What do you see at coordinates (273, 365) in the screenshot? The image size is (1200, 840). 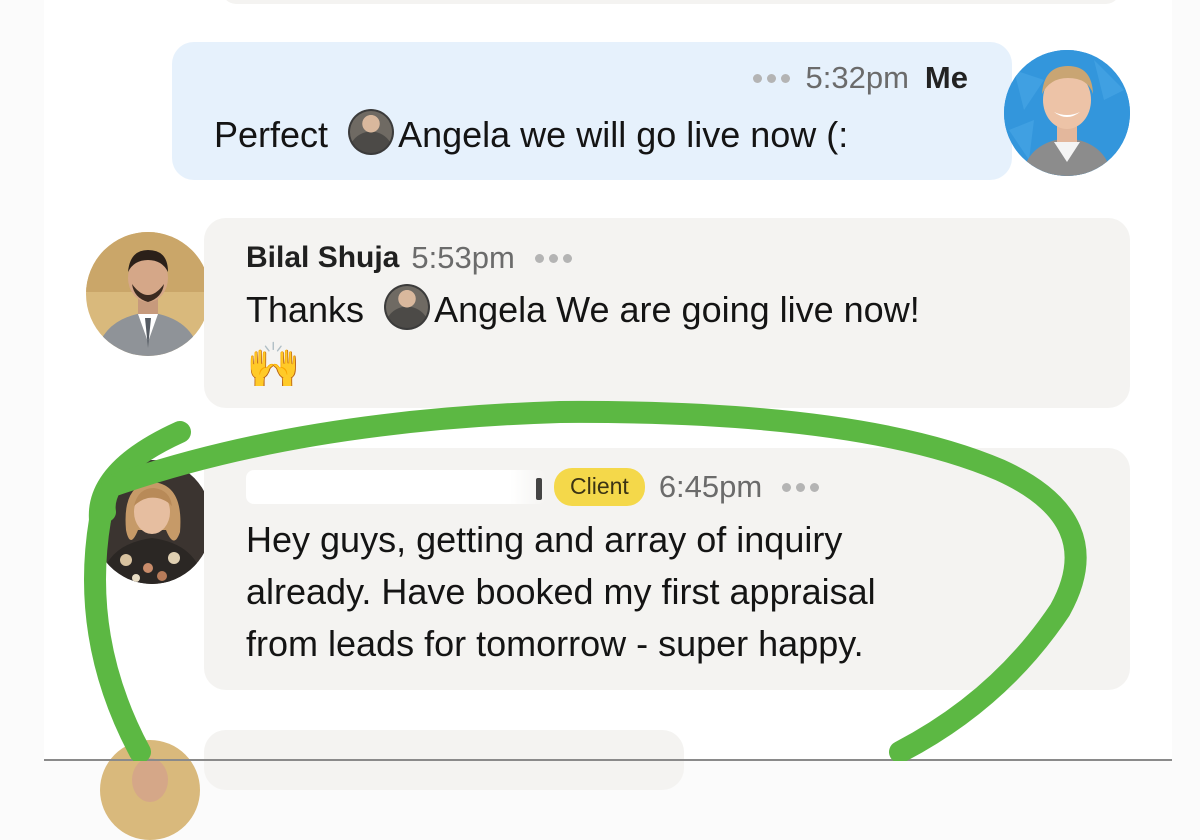 I see `raised-hands-emoji: 🙌` at bounding box center [273, 365].